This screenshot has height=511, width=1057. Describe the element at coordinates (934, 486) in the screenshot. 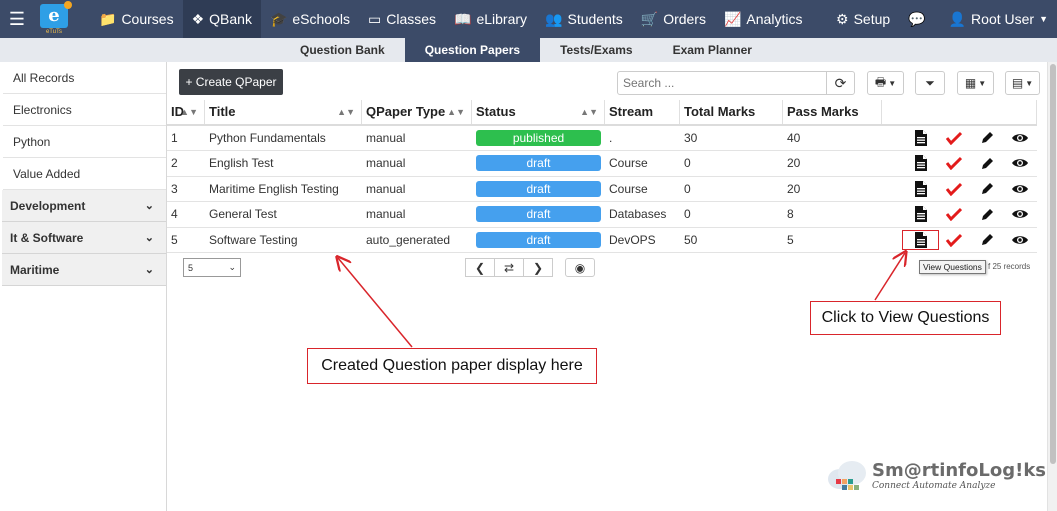

I see `brand-tagline: Connect Automate Analyze` at that location.